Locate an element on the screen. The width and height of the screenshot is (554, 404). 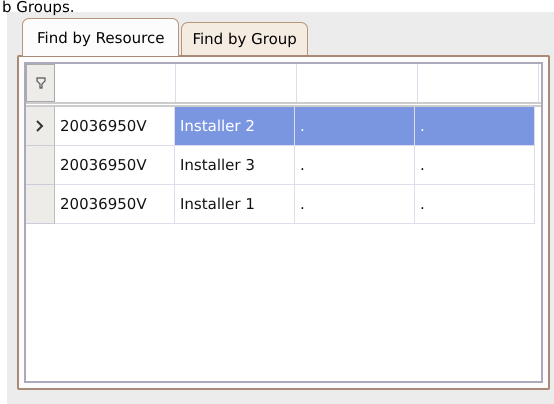
table-cell: Installer 1 is located at coordinates (235, 204).